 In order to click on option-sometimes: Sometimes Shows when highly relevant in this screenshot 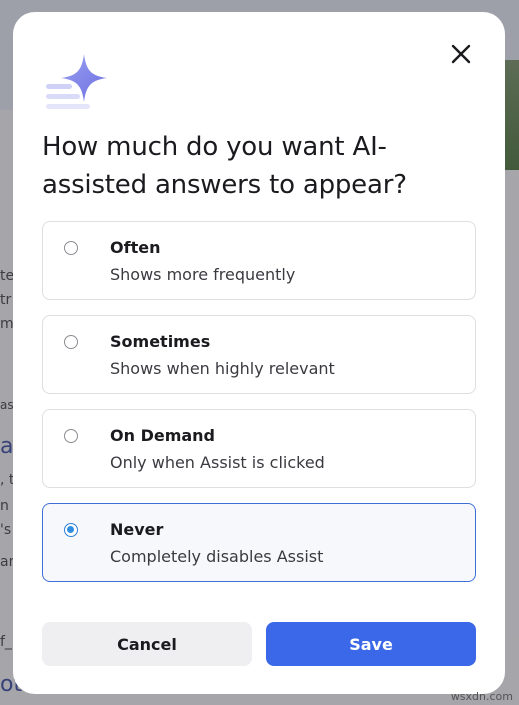, I will do `click(259, 354)`.